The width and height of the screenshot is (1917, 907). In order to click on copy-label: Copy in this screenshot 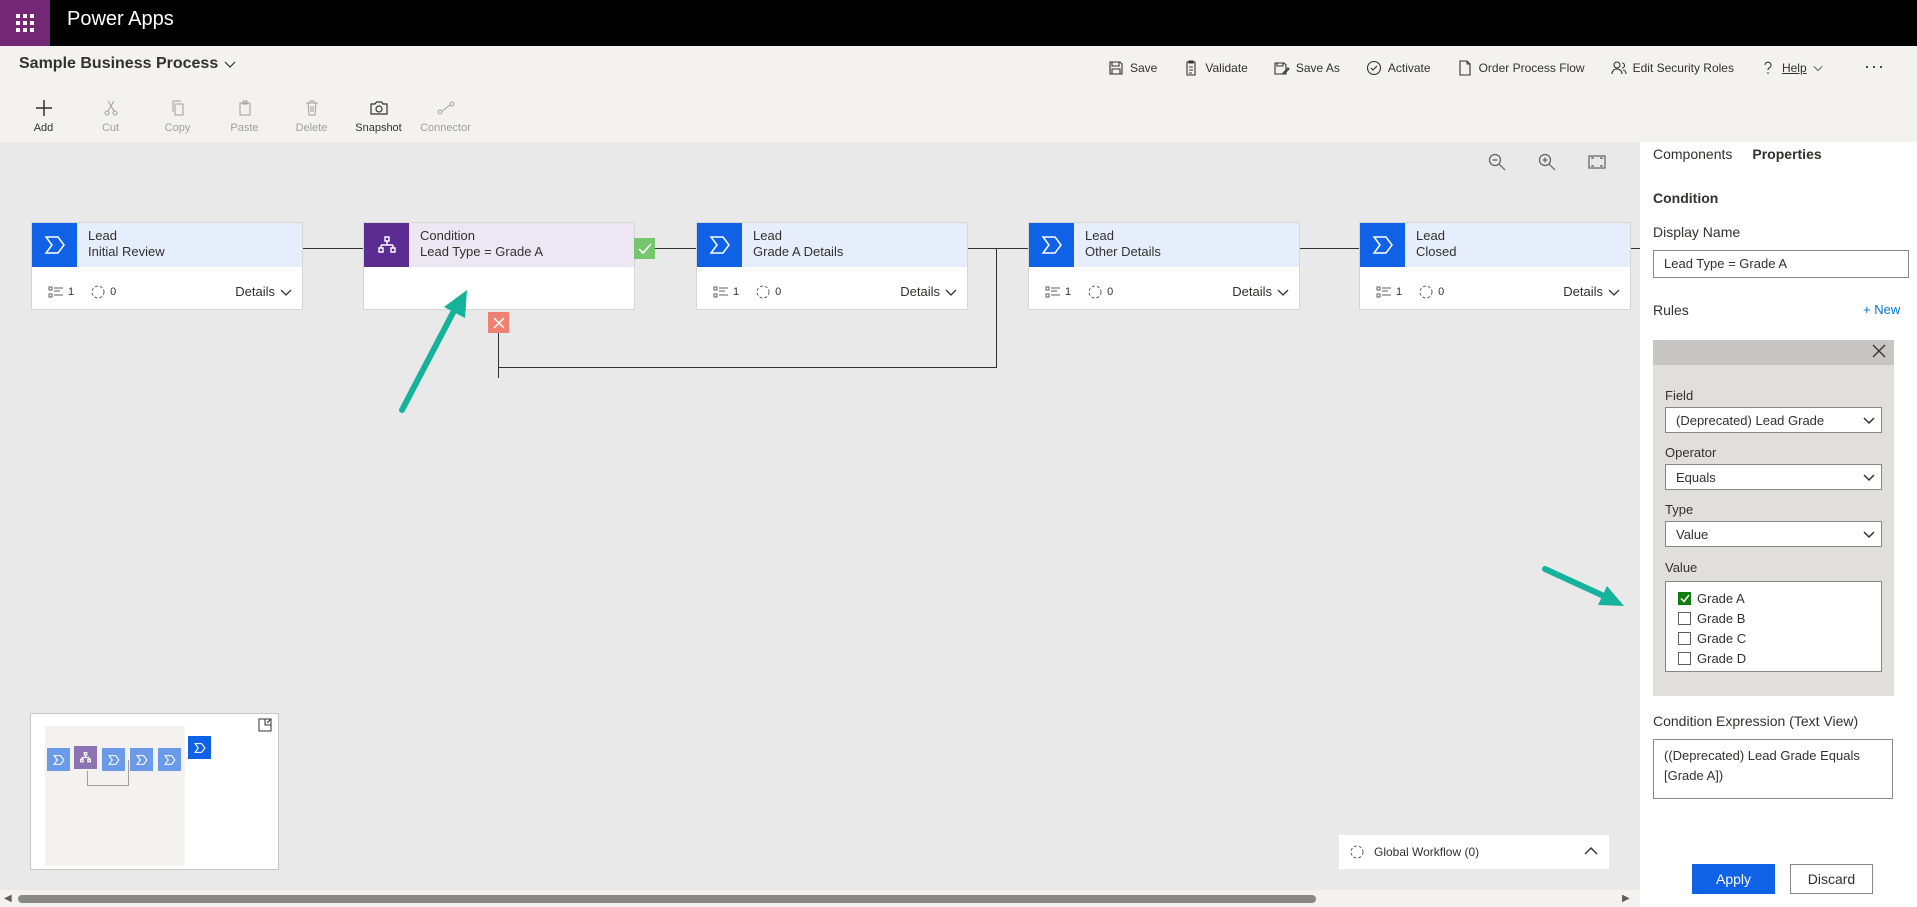, I will do `click(177, 128)`.